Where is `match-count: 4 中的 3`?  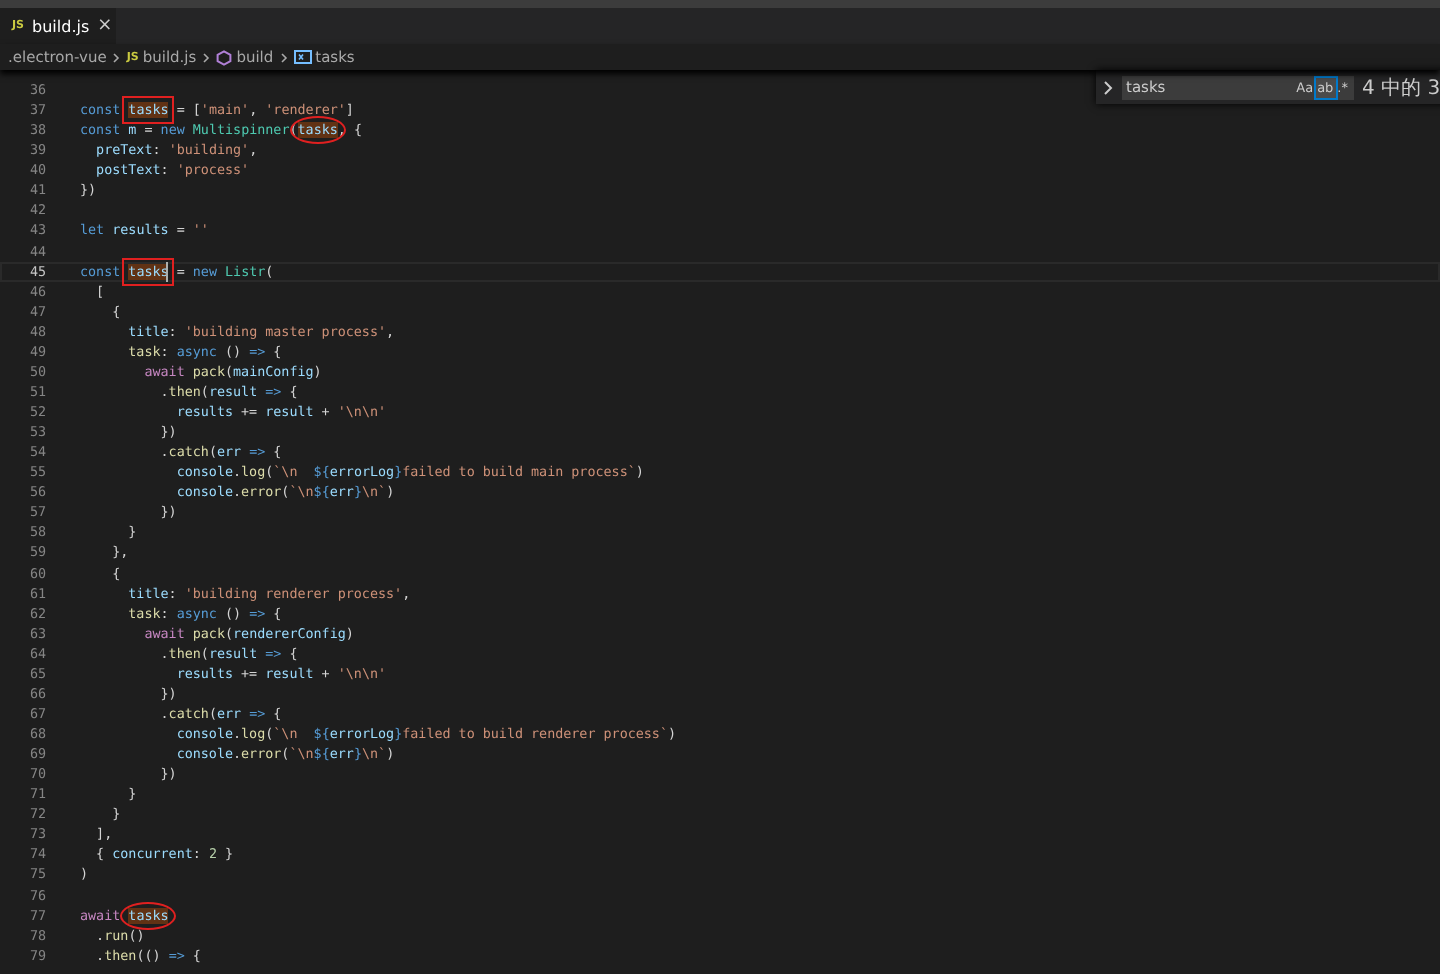
match-count: 4 中的 3 is located at coordinates (1401, 88).